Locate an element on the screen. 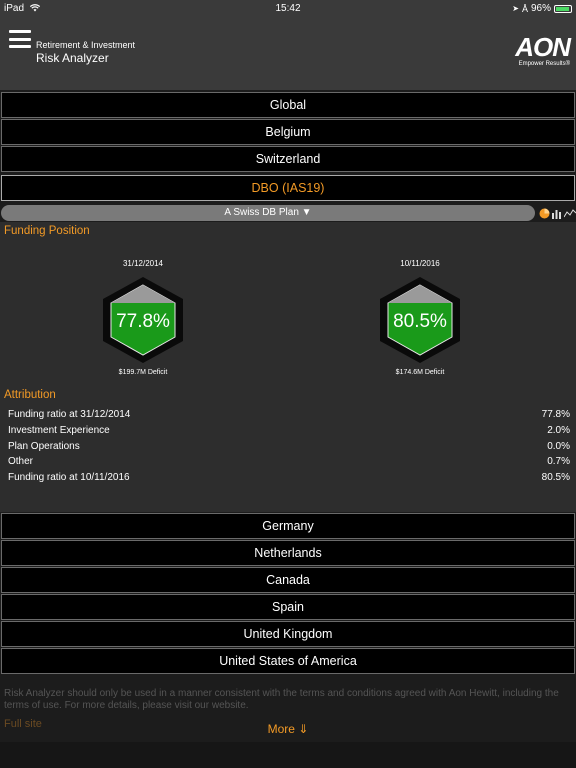 This screenshot has height=768, width=576. bottom-strip is located at coordinates (288, 755).